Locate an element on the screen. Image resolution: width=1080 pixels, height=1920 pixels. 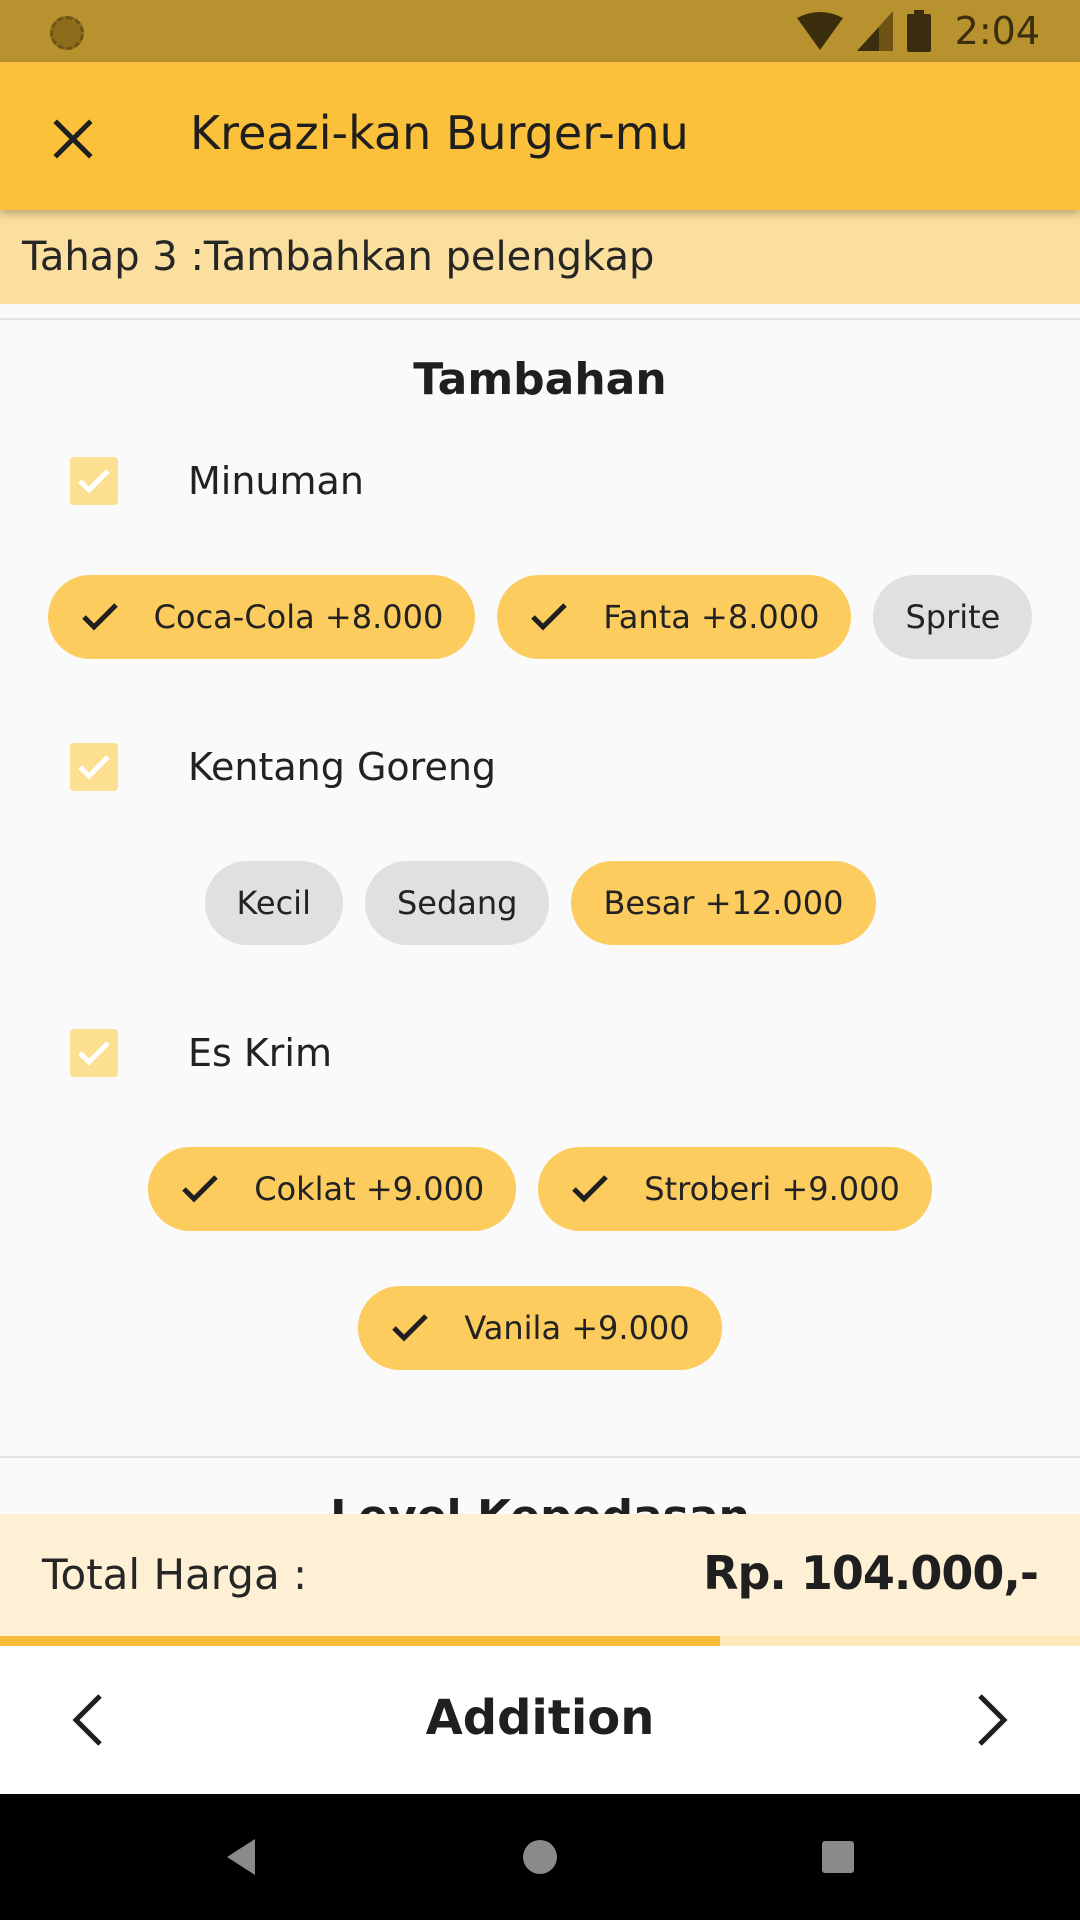
chip-fanta: Fanta +8.000 is located at coordinates (674, 617).